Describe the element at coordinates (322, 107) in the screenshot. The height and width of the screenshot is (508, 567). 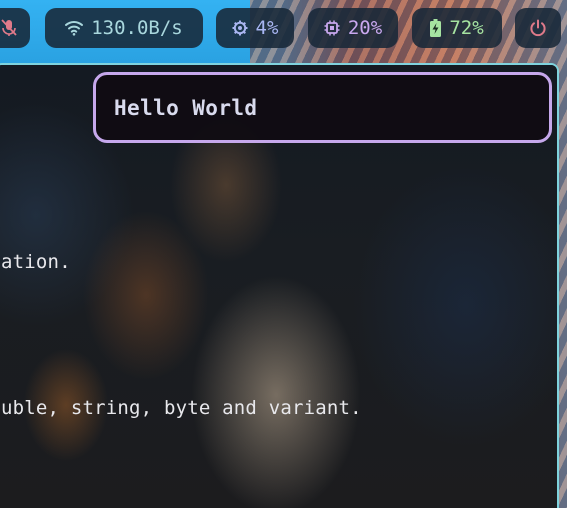
I see `notification-popup: Hello World` at that location.